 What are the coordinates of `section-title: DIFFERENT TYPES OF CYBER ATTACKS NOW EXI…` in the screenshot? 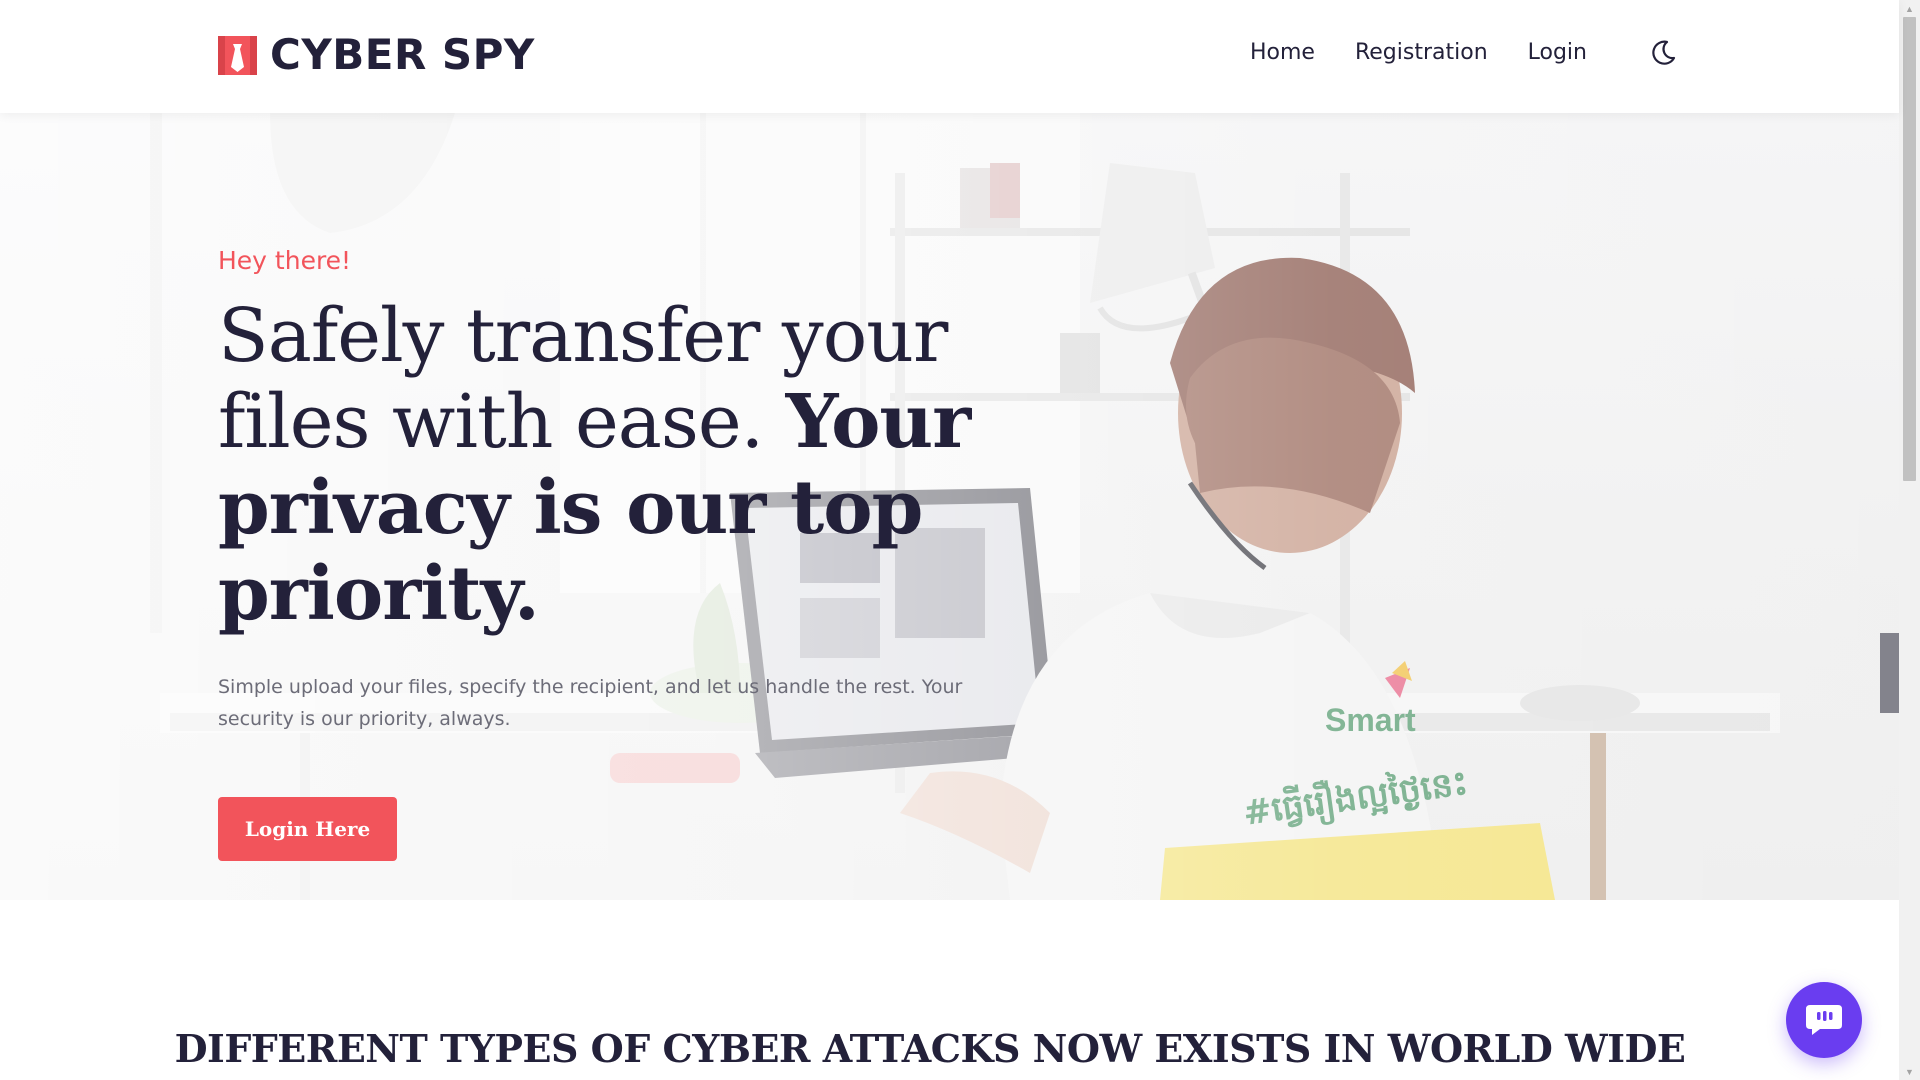 It's located at (930, 1048).